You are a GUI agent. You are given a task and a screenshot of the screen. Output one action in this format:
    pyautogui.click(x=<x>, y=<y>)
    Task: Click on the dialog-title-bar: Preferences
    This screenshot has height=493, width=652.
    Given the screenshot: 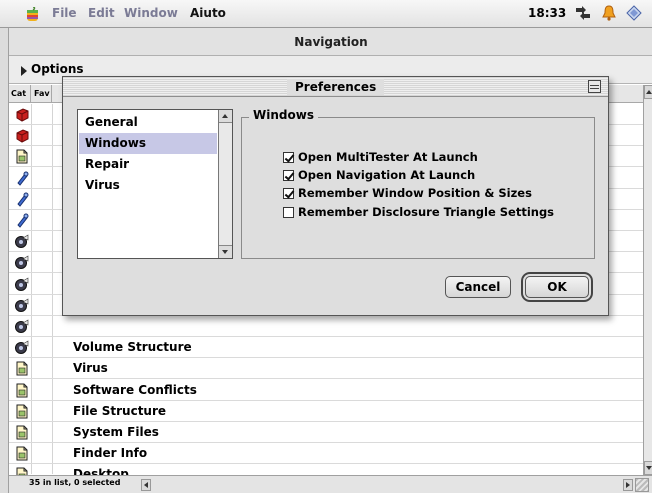 What is the action you would take?
    pyautogui.click(x=335, y=87)
    